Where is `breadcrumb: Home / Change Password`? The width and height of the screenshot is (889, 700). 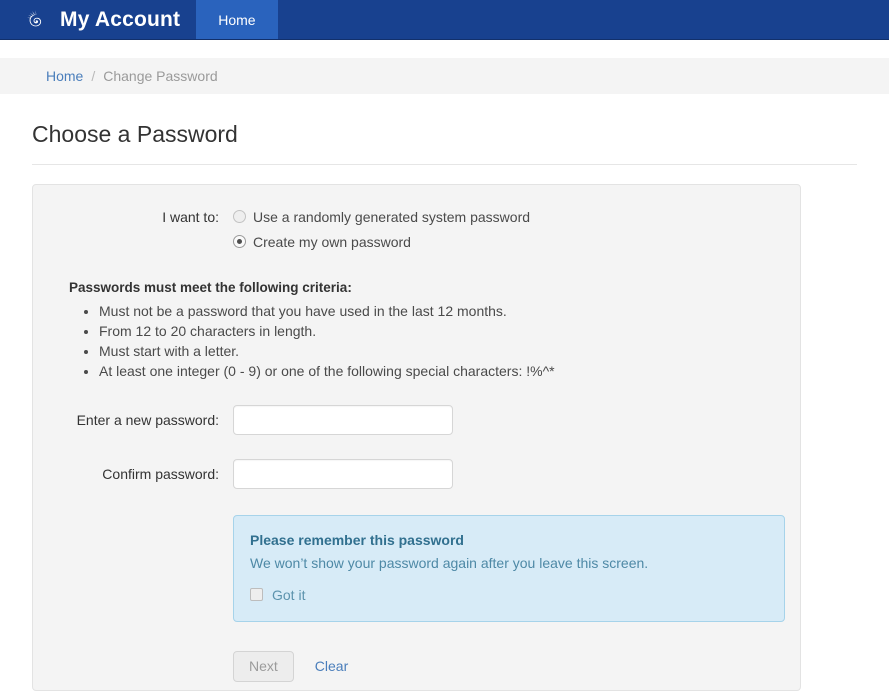 breadcrumb: Home / Change Password is located at coordinates (444, 76).